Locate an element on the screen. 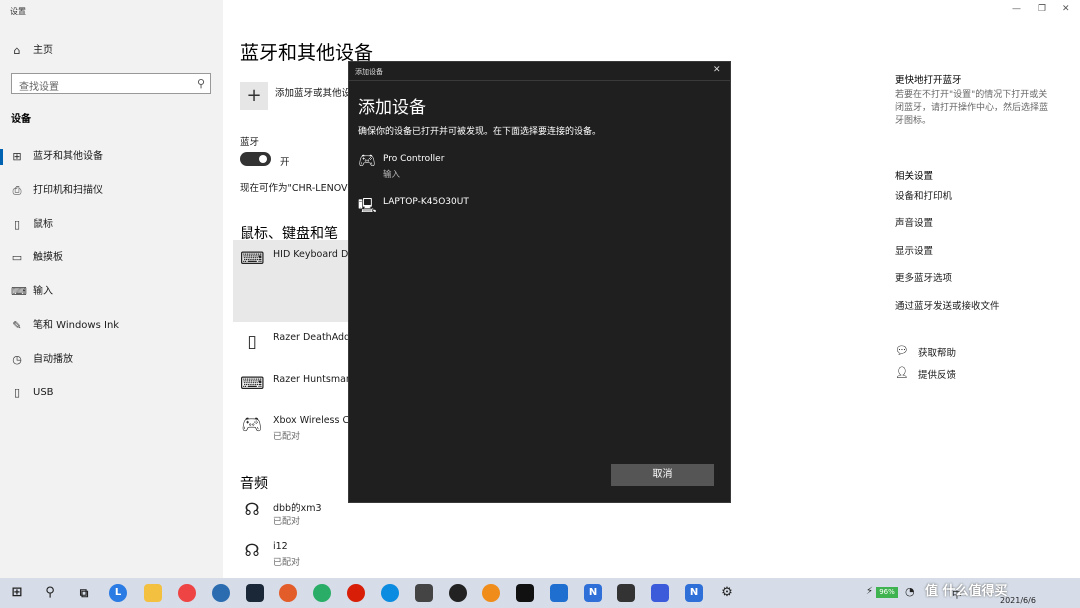 Image resolution: width=1080 pixels, height=608 pixels. pen-icon: ✎ is located at coordinates (17, 325).